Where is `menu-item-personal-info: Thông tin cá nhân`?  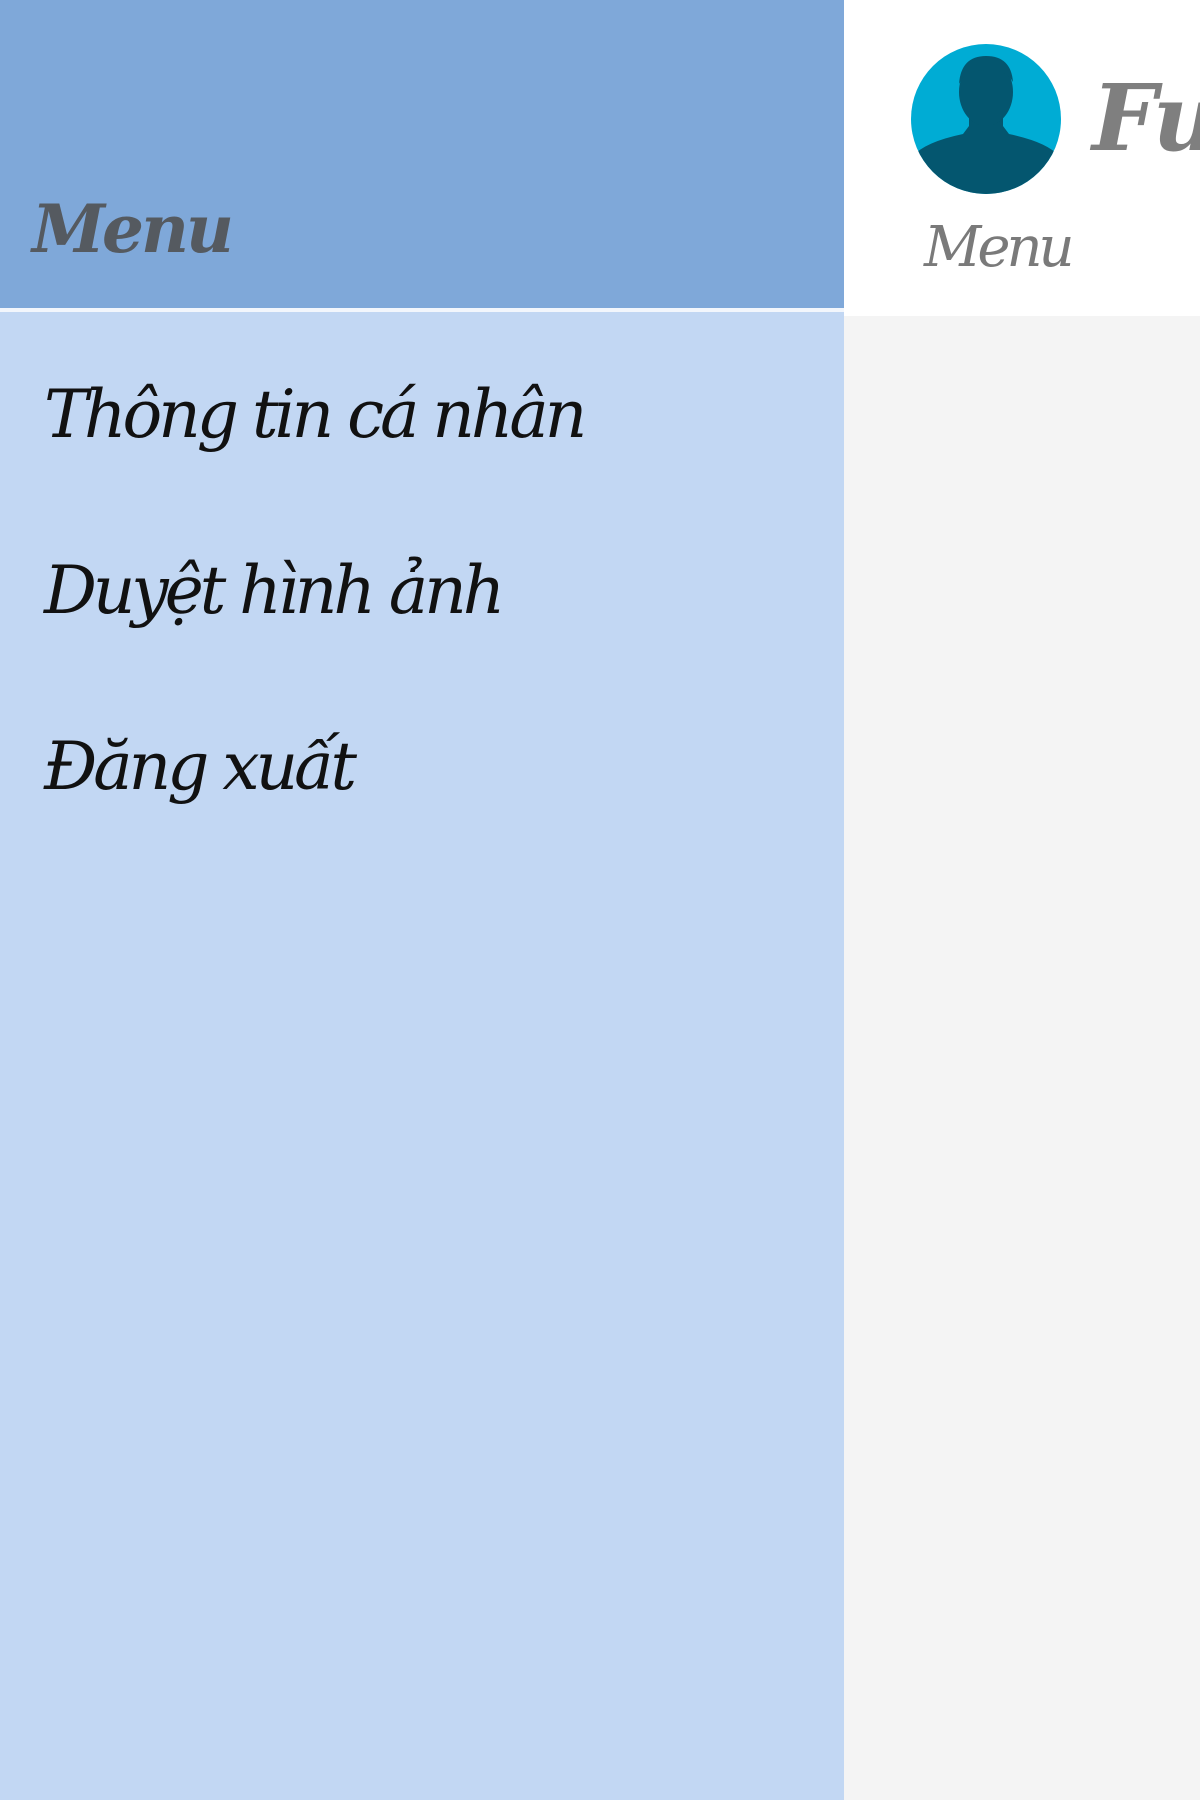 menu-item-personal-info: Thông tin cá nhân is located at coordinates (422, 387).